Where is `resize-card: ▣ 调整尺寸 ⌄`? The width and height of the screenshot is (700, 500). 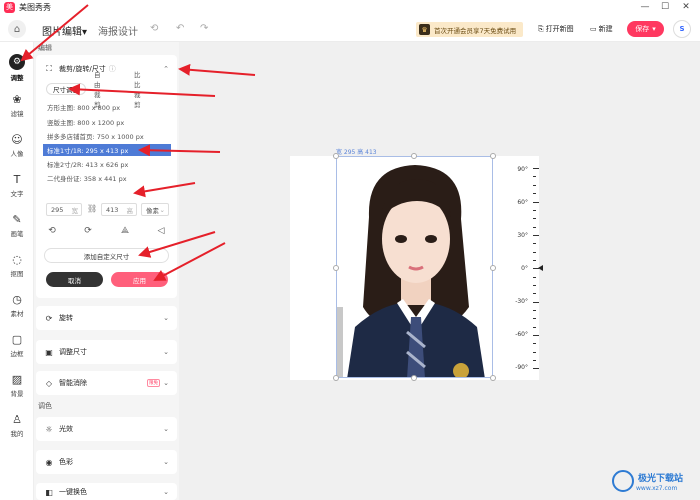 resize-card: ▣ 调整尺寸 ⌄ is located at coordinates (106, 352).